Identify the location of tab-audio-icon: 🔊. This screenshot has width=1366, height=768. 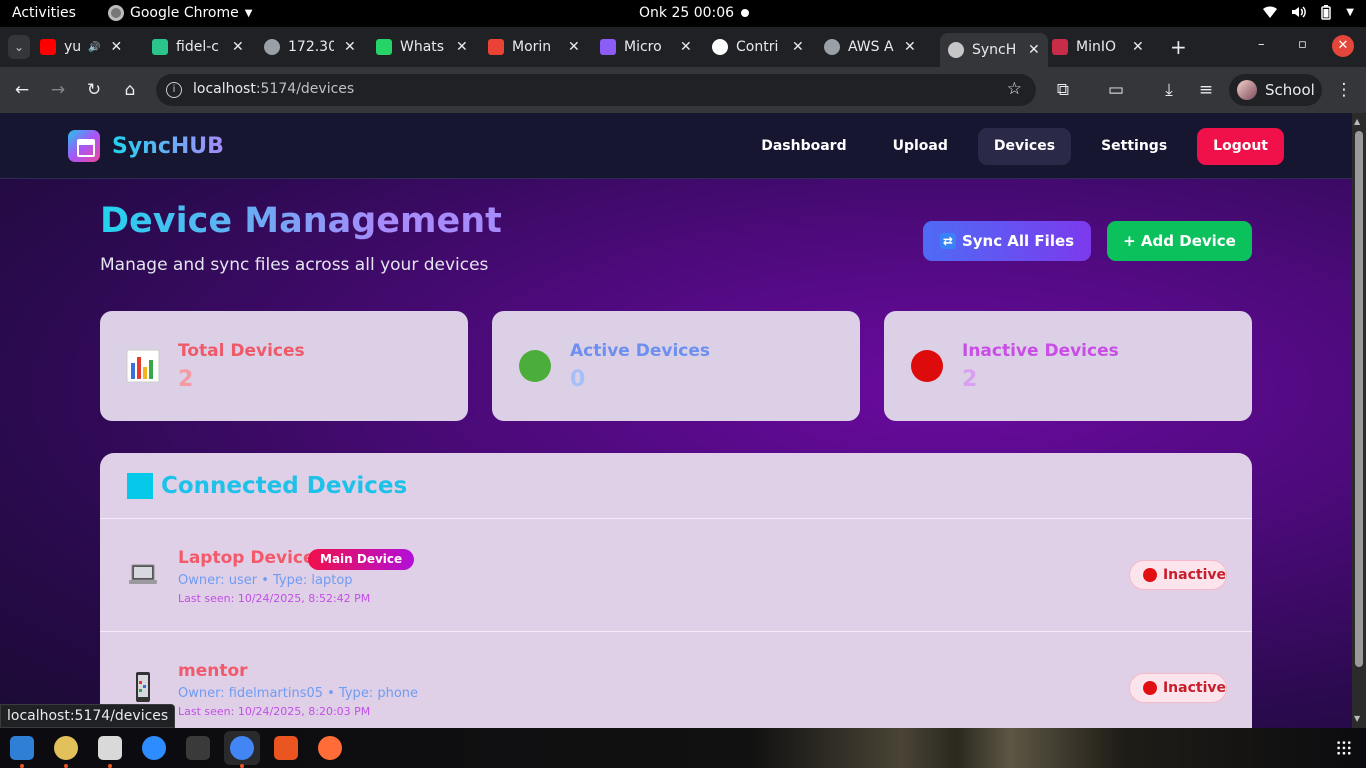
(94, 47).